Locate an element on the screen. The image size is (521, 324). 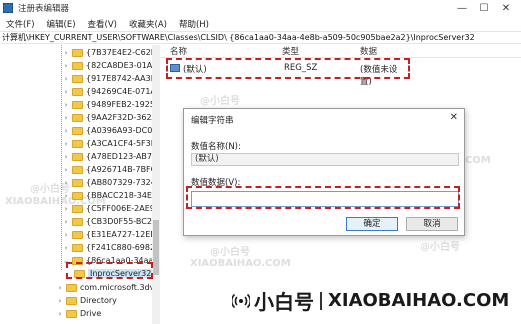
window-title: 注册表编辑器 is located at coordinates (44, 9).